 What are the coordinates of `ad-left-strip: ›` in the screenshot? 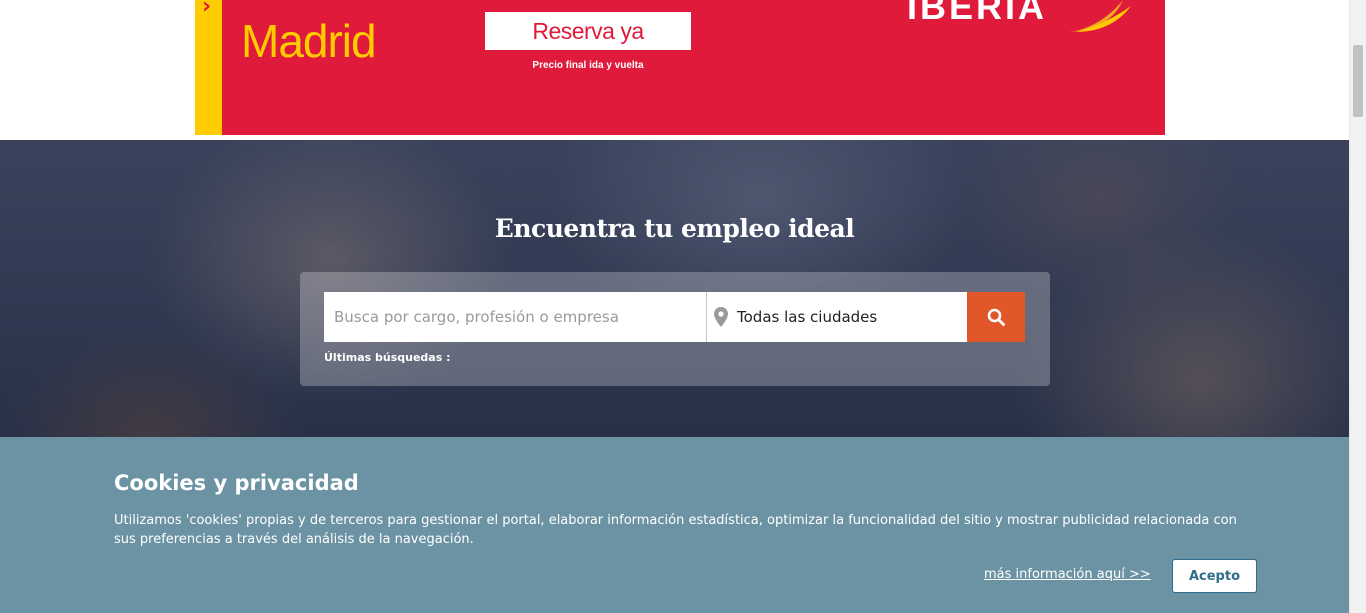 It's located at (208, 67).